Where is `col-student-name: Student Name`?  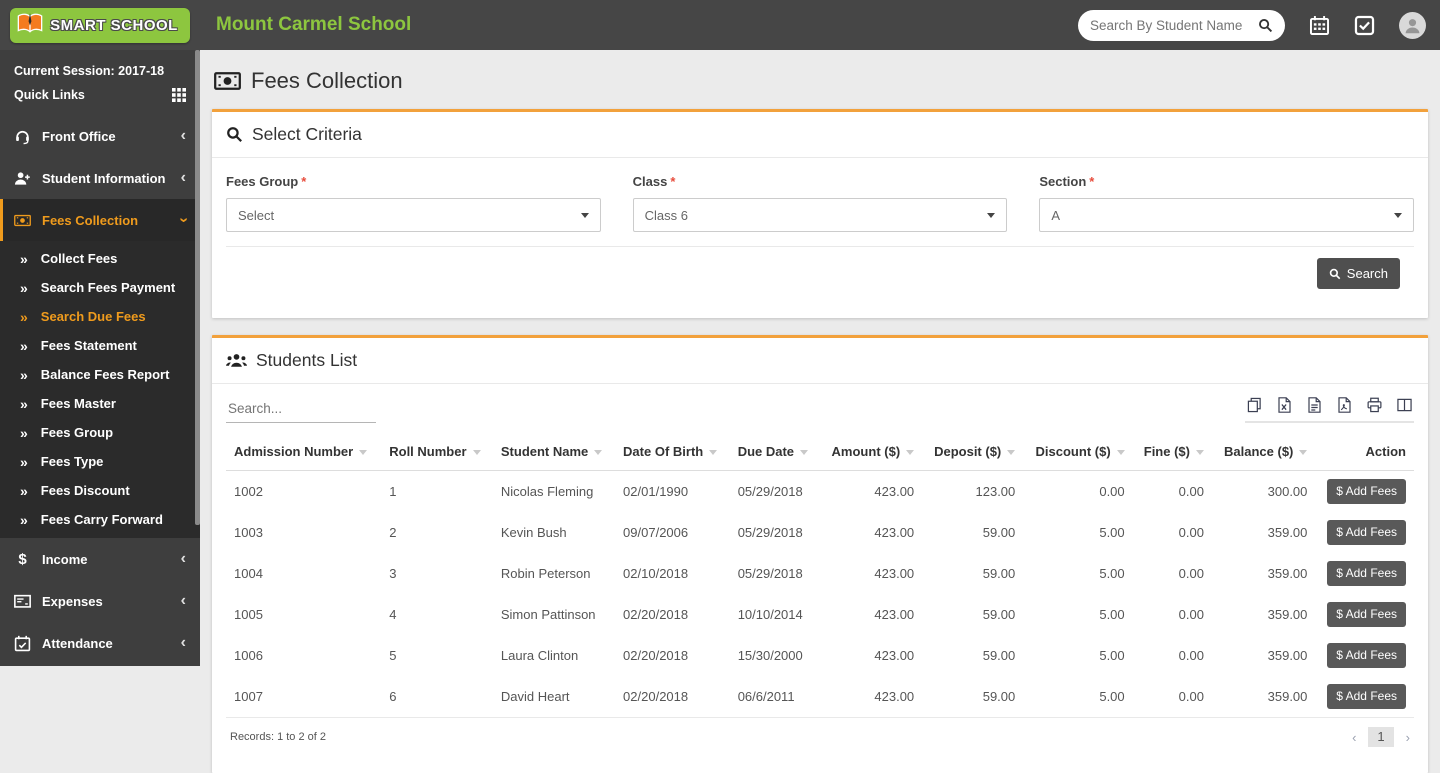
col-student-name: Student Name is located at coordinates (554, 452).